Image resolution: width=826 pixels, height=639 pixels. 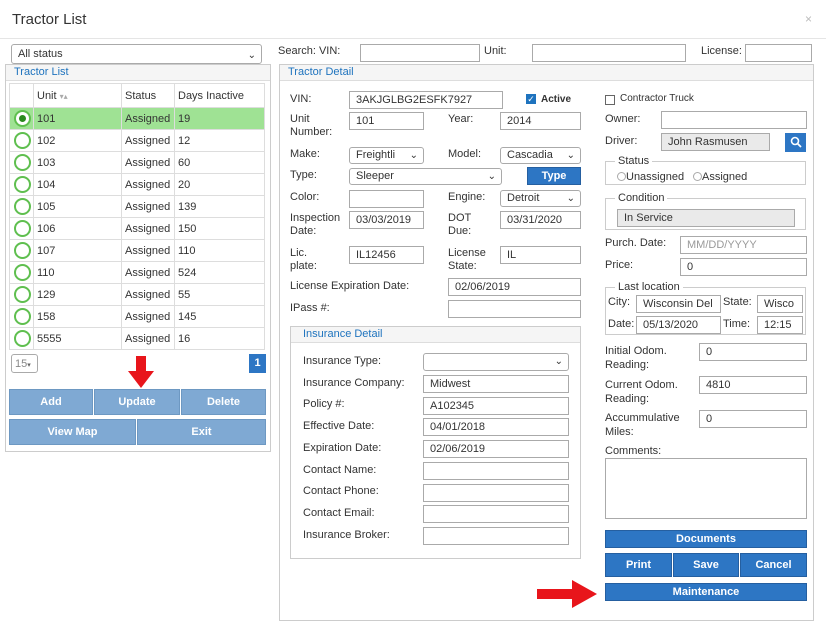 I want to click on engine-select: Detroit ⌄, so click(x=540, y=198).